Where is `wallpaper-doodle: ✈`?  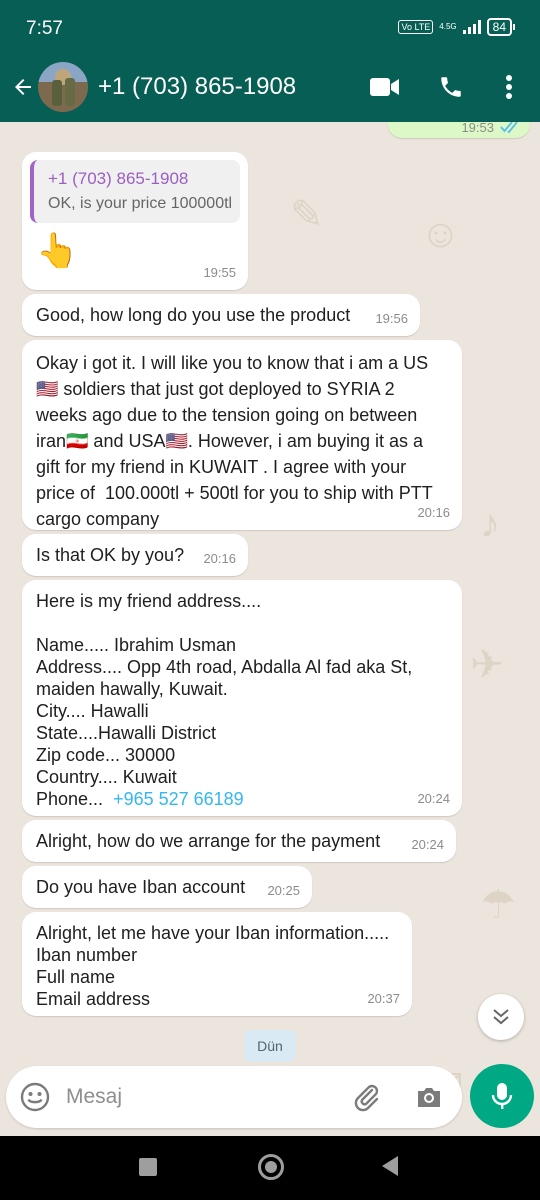 wallpaper-doodle: ✈ is located at coordinates (487, 665).